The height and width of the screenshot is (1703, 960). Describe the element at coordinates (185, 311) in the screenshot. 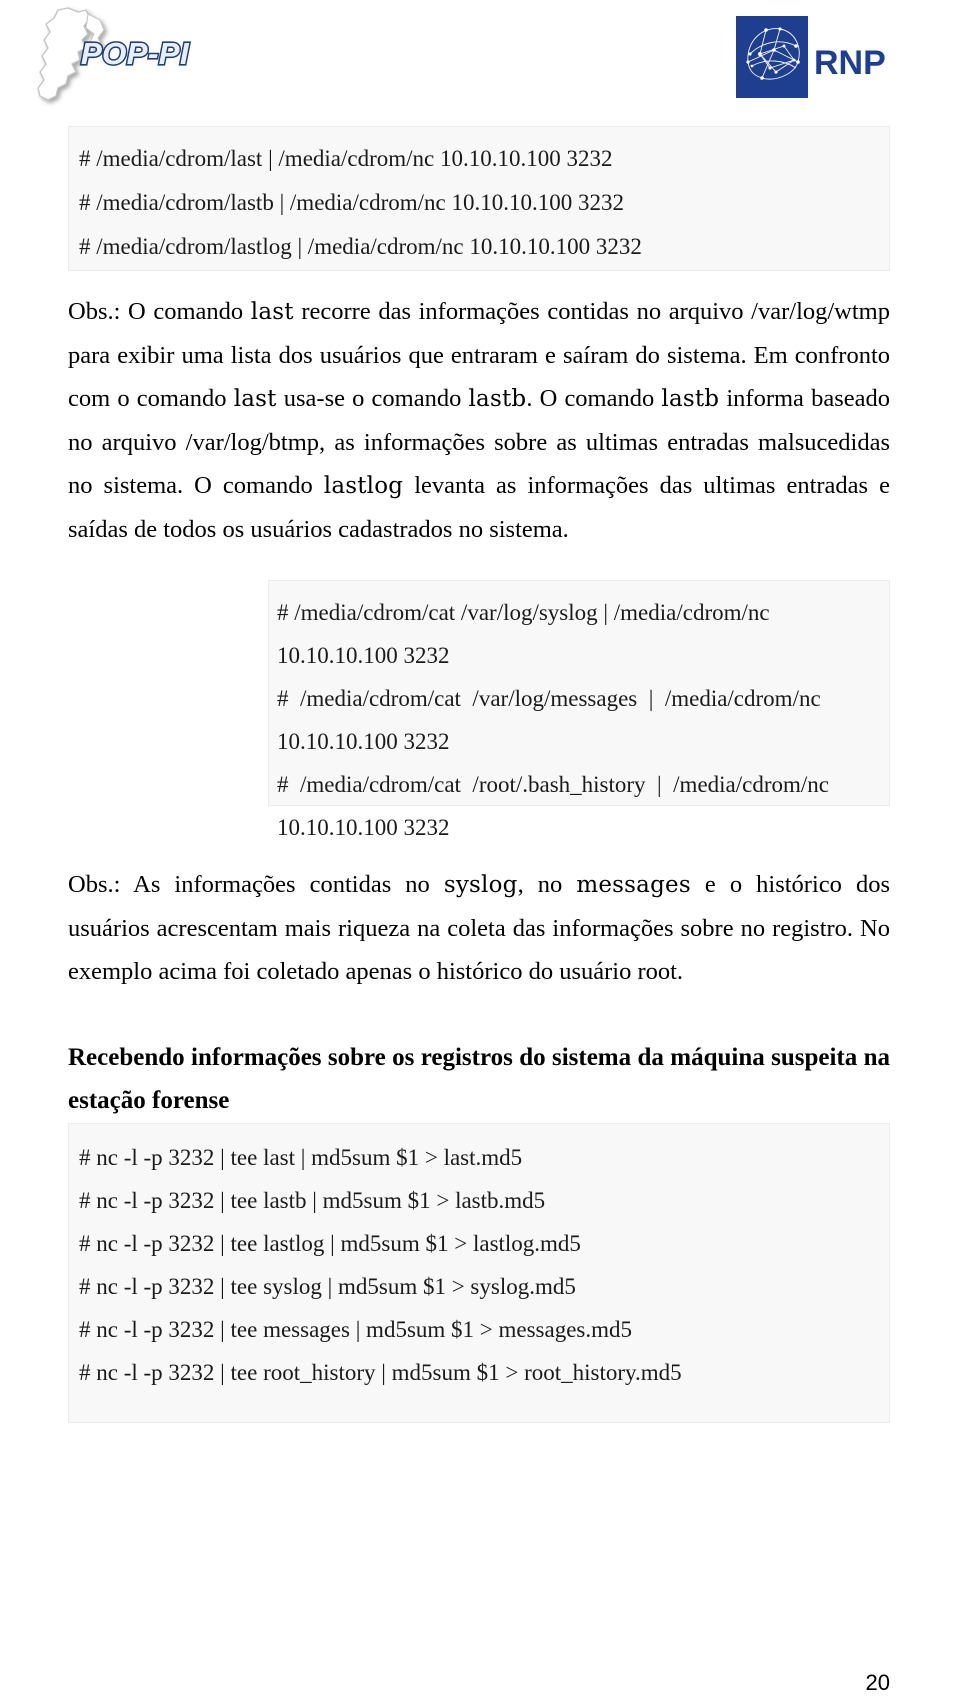

I see `paragraph-text: O comando` at that location.